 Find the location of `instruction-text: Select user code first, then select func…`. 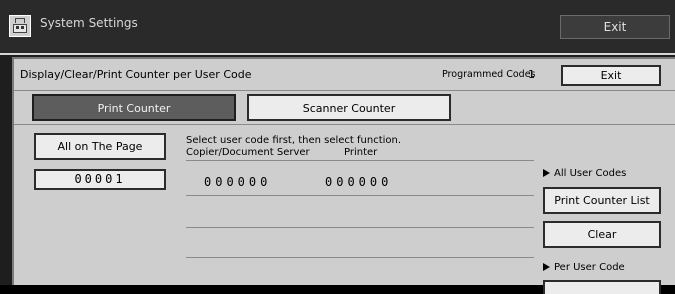

instruction-text: Select user code first, then select func… is located at coordinates (294, 140).